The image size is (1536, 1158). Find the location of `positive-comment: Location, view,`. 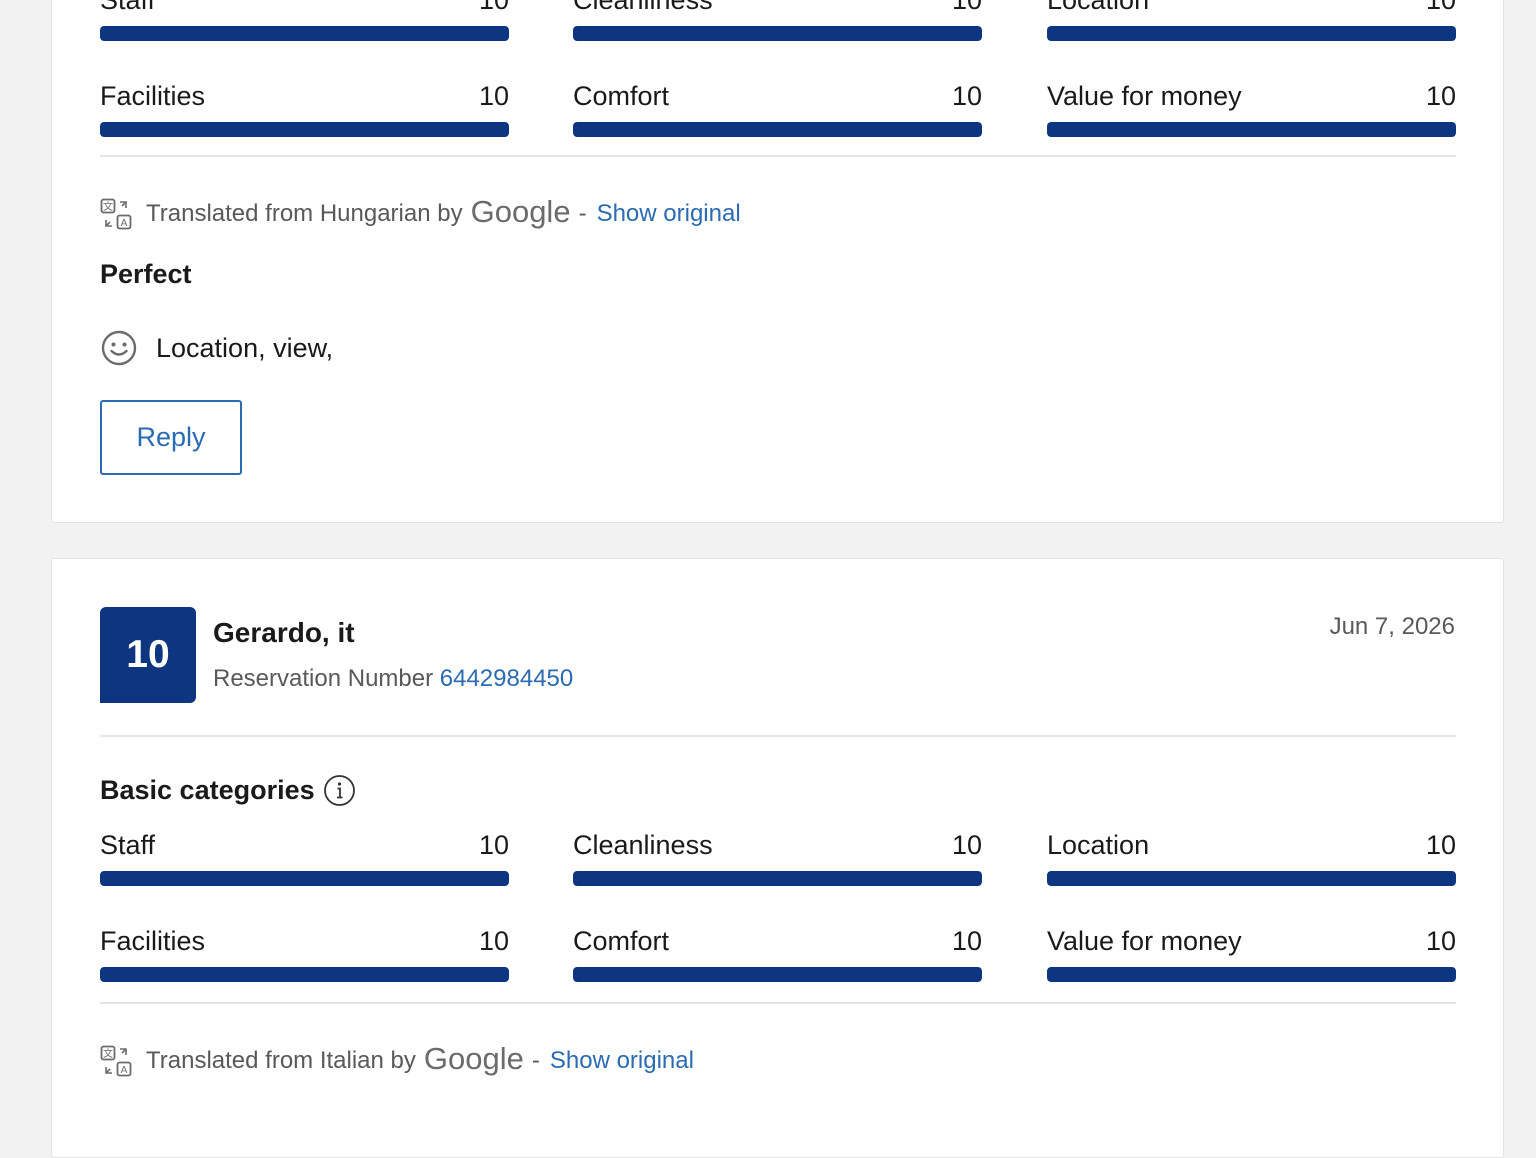

positive-comment: Location, view, is located at coordinates (216, 348).